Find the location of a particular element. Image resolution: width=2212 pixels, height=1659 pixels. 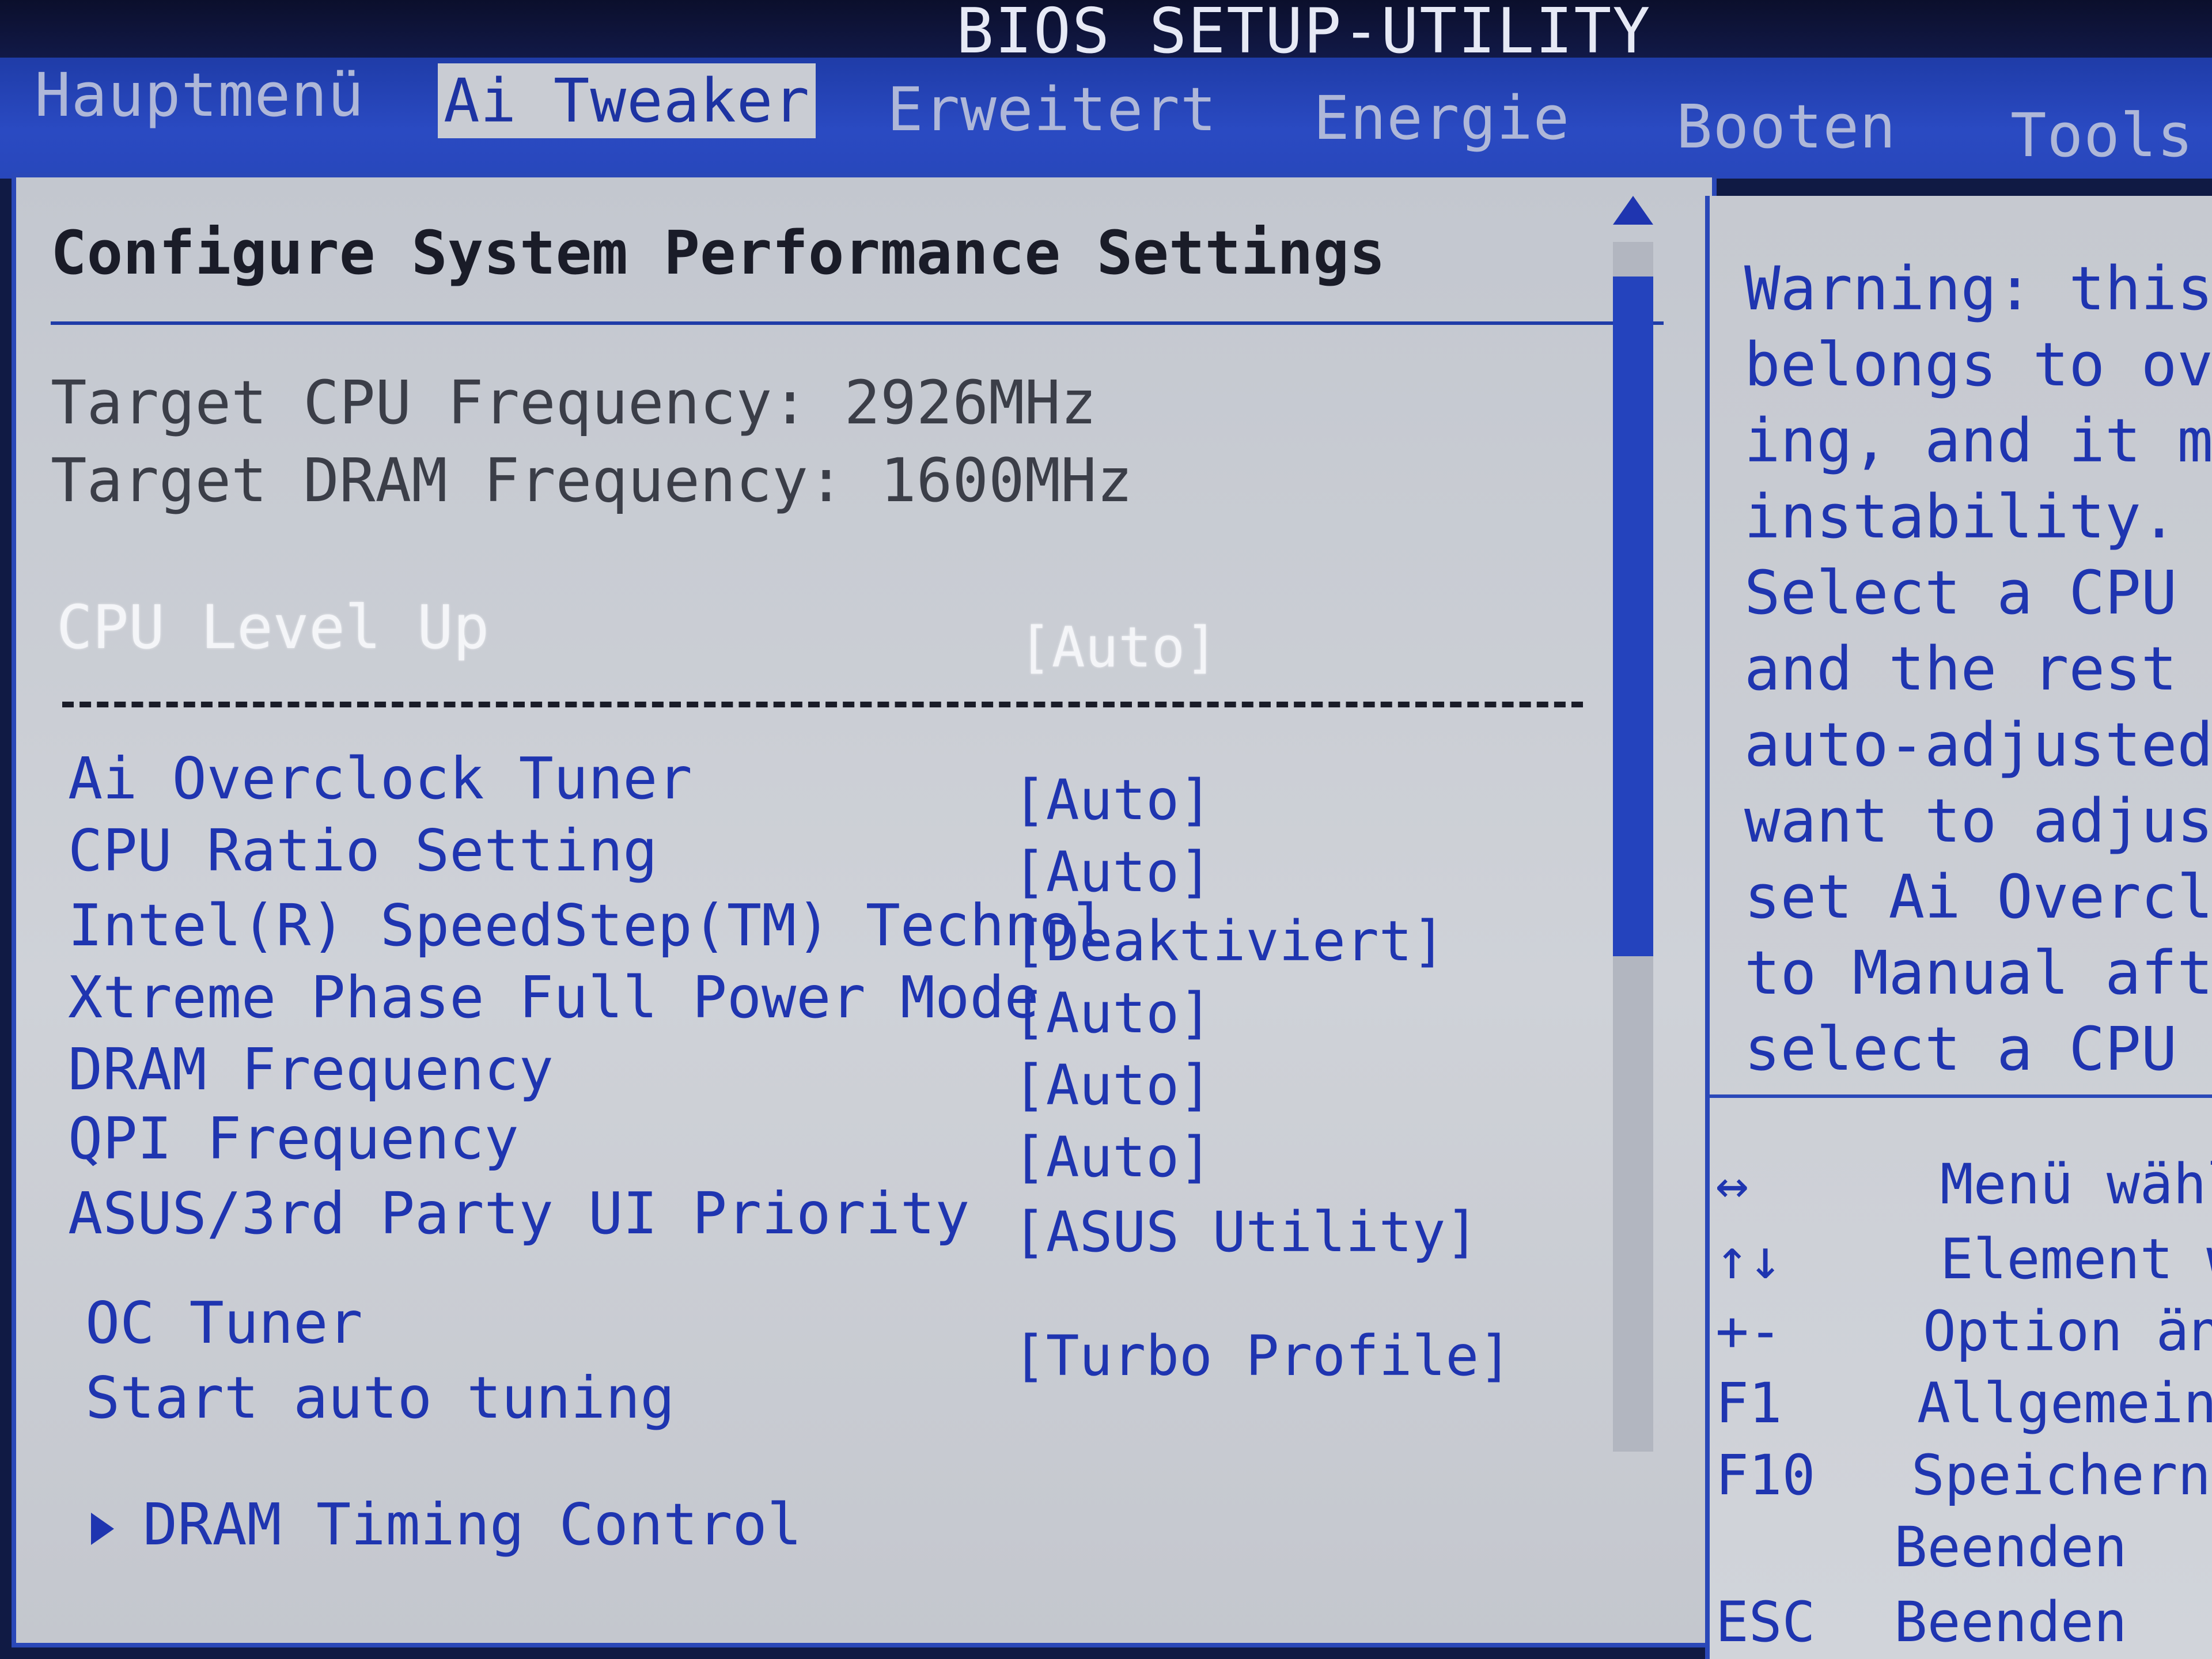

window-title: BIOS SETUP-UTILITY is located at coordinates (1304, 33).